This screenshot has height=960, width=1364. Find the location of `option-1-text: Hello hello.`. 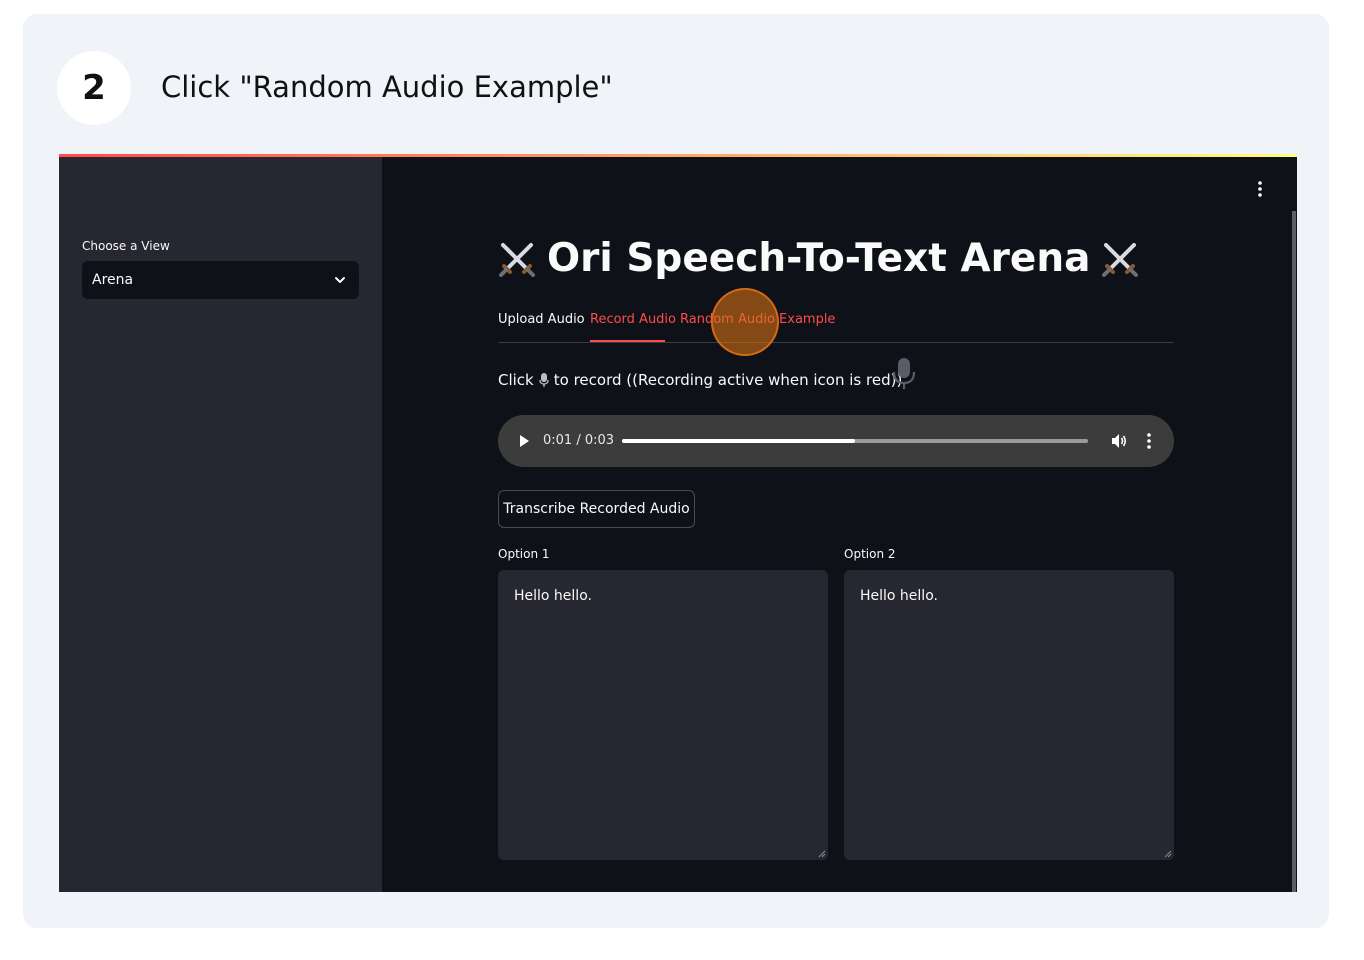

option-1-text: Hello hello. is located at coordinates (553, 596).